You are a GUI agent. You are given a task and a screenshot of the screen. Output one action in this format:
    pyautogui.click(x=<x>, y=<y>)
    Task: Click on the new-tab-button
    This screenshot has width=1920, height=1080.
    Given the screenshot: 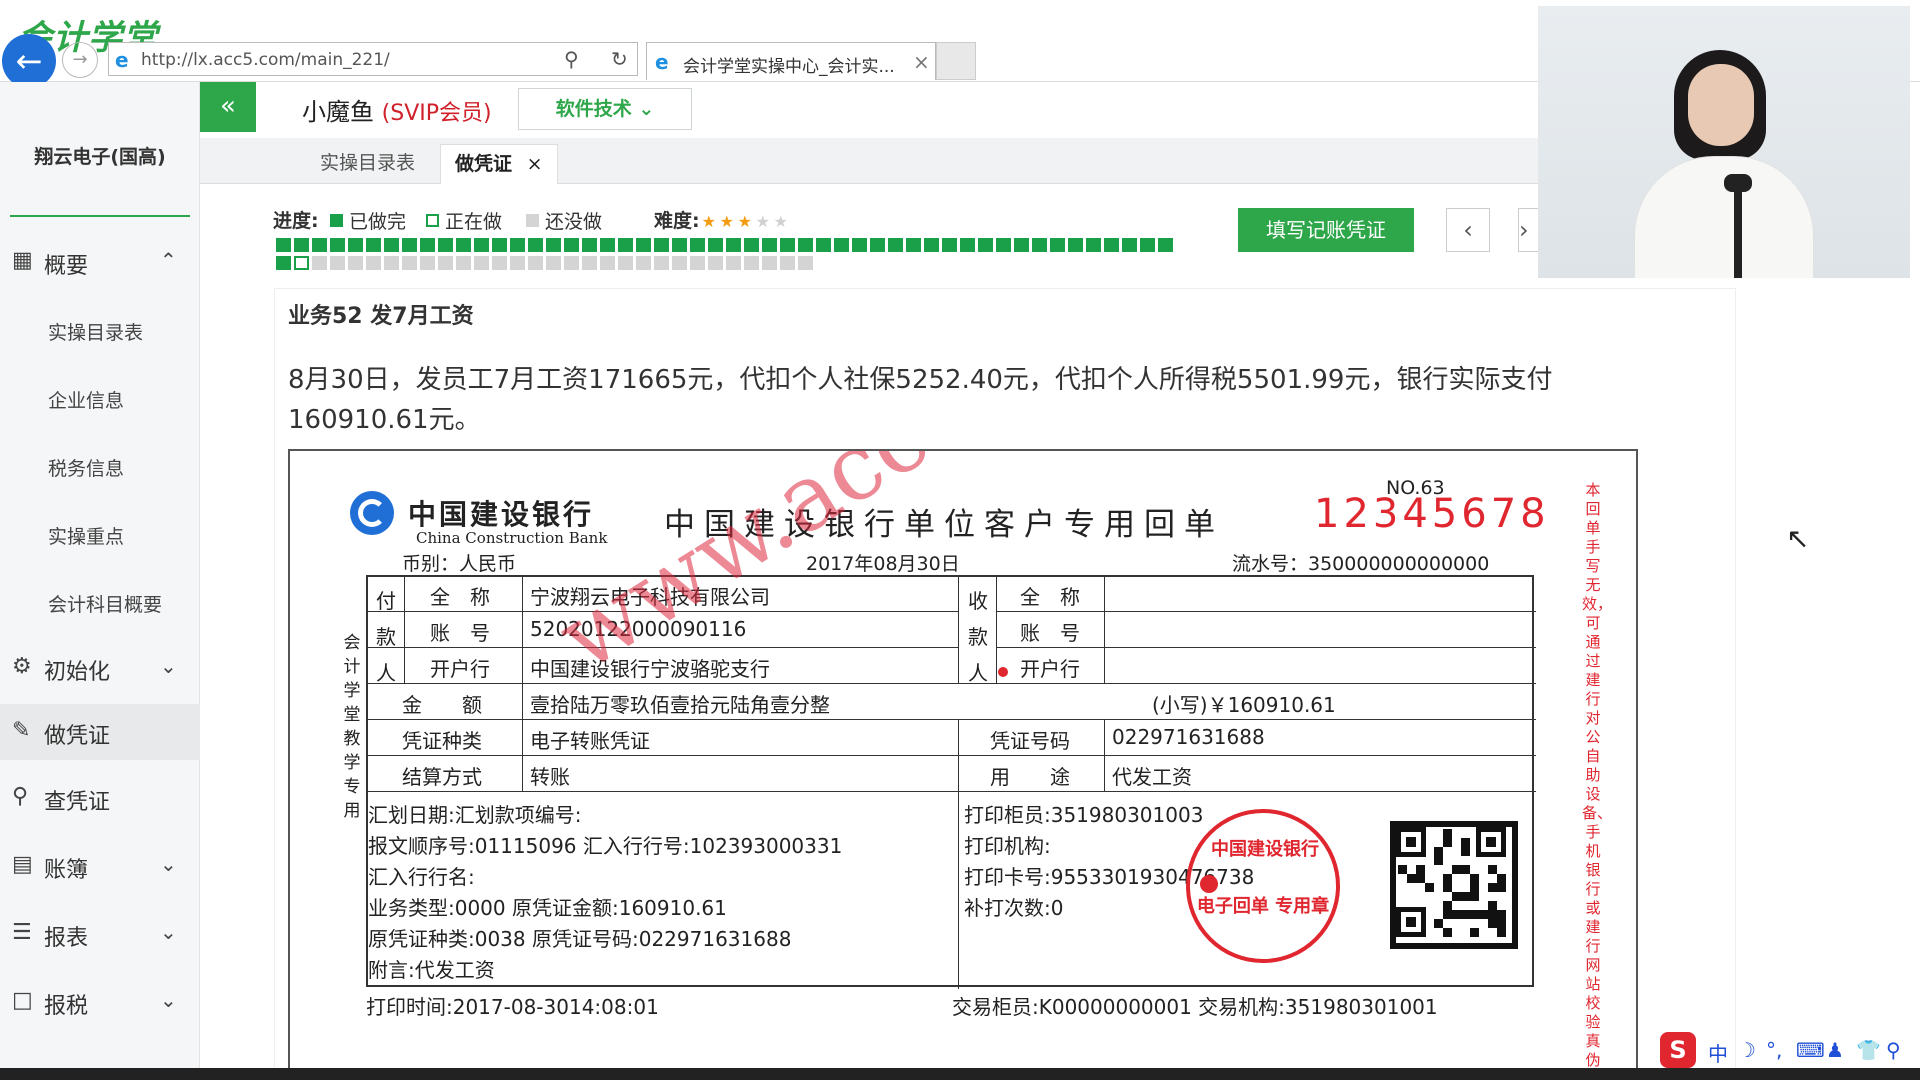 What is the action you would take?
    pyautogui.click(x=956, y=61)
    